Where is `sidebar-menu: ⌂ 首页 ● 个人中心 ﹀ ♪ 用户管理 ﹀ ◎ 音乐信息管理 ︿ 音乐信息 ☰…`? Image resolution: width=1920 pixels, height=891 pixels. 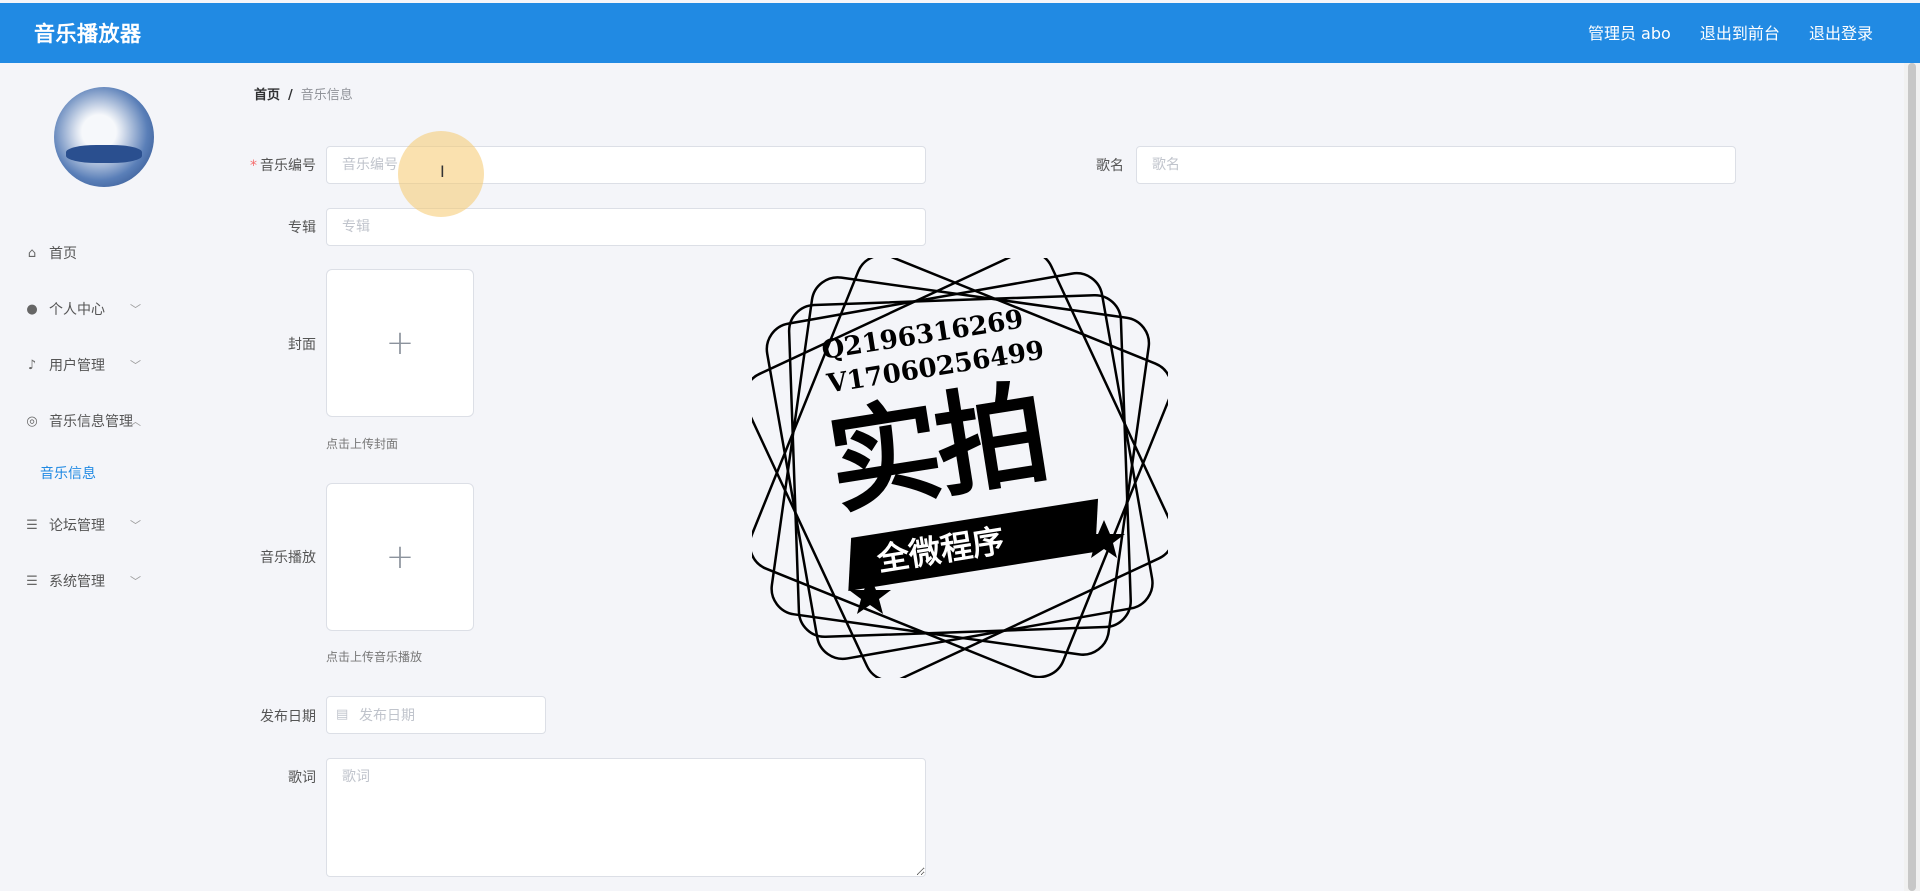
sidebar-menu: ⌂ 首页 ● 个人中心 ﹀ ♪ 用户管理 ﹀ ◎ 音乐信息管理 ︿ 音乐信息 ☰… is located at coordinates (103, 418).